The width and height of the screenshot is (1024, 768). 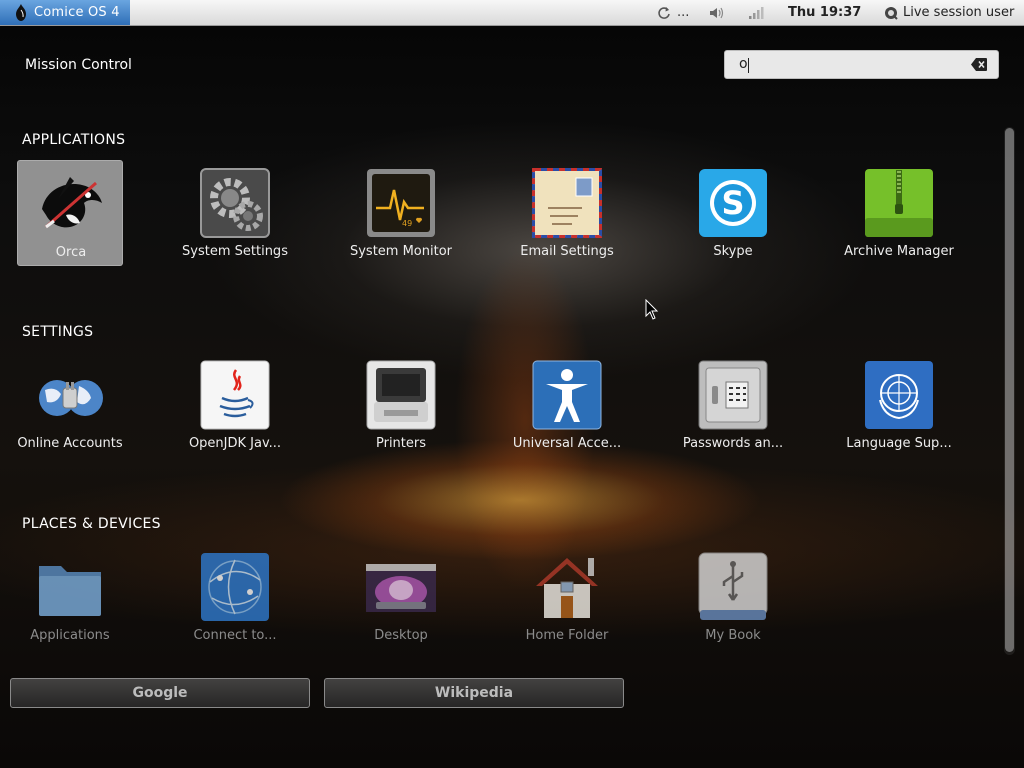 I want to click on usb-drive-icon, so click(x=733, y=586).